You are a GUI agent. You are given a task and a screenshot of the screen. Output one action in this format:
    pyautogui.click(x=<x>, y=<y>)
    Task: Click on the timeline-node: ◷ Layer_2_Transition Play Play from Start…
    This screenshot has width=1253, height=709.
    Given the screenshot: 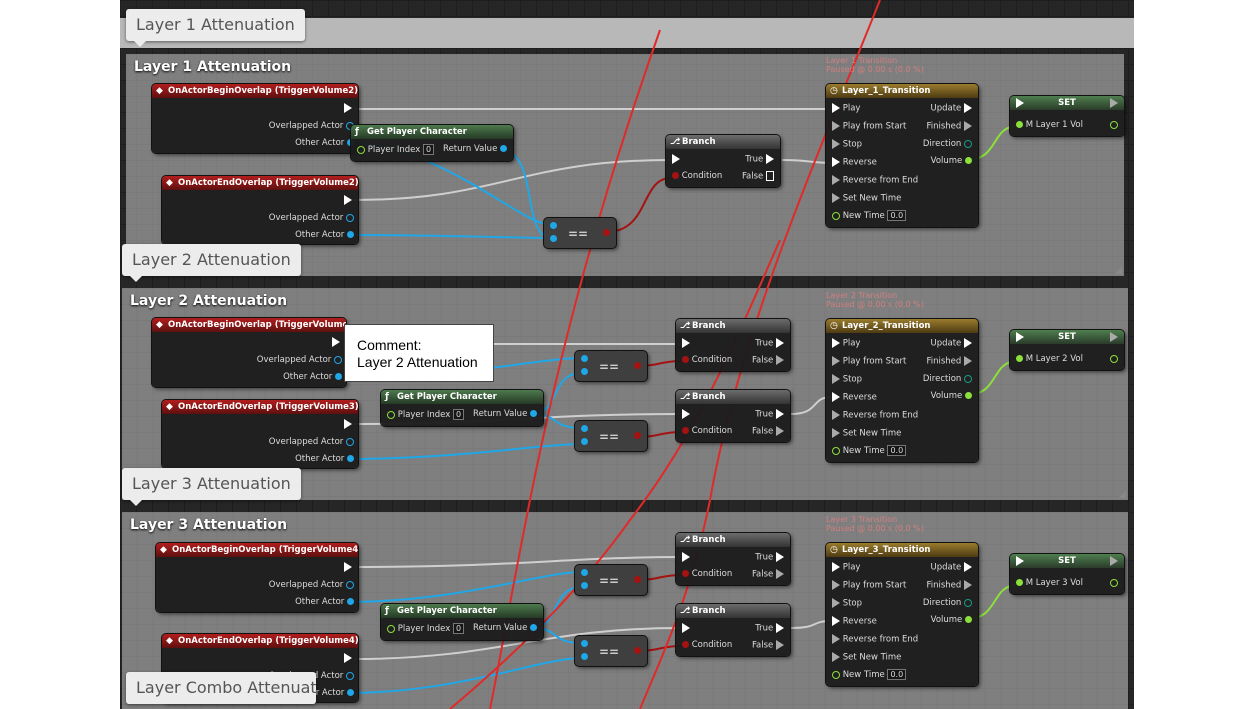 What is the action you would take?
    pyautogui.click(x=902, y=390)
    